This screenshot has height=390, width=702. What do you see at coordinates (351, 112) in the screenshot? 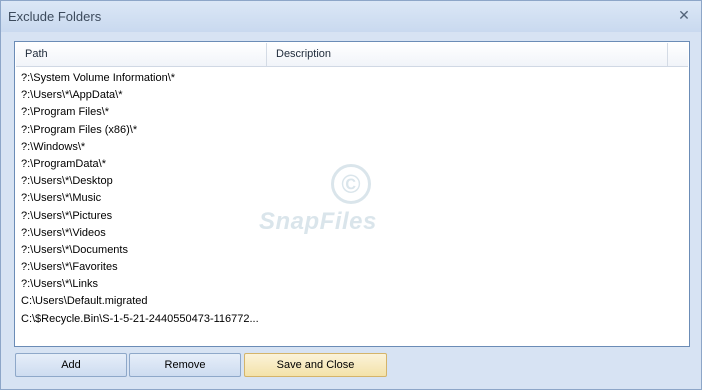
I see `list-item: ?:\Program Files\*` at bounding box center [351, 112].